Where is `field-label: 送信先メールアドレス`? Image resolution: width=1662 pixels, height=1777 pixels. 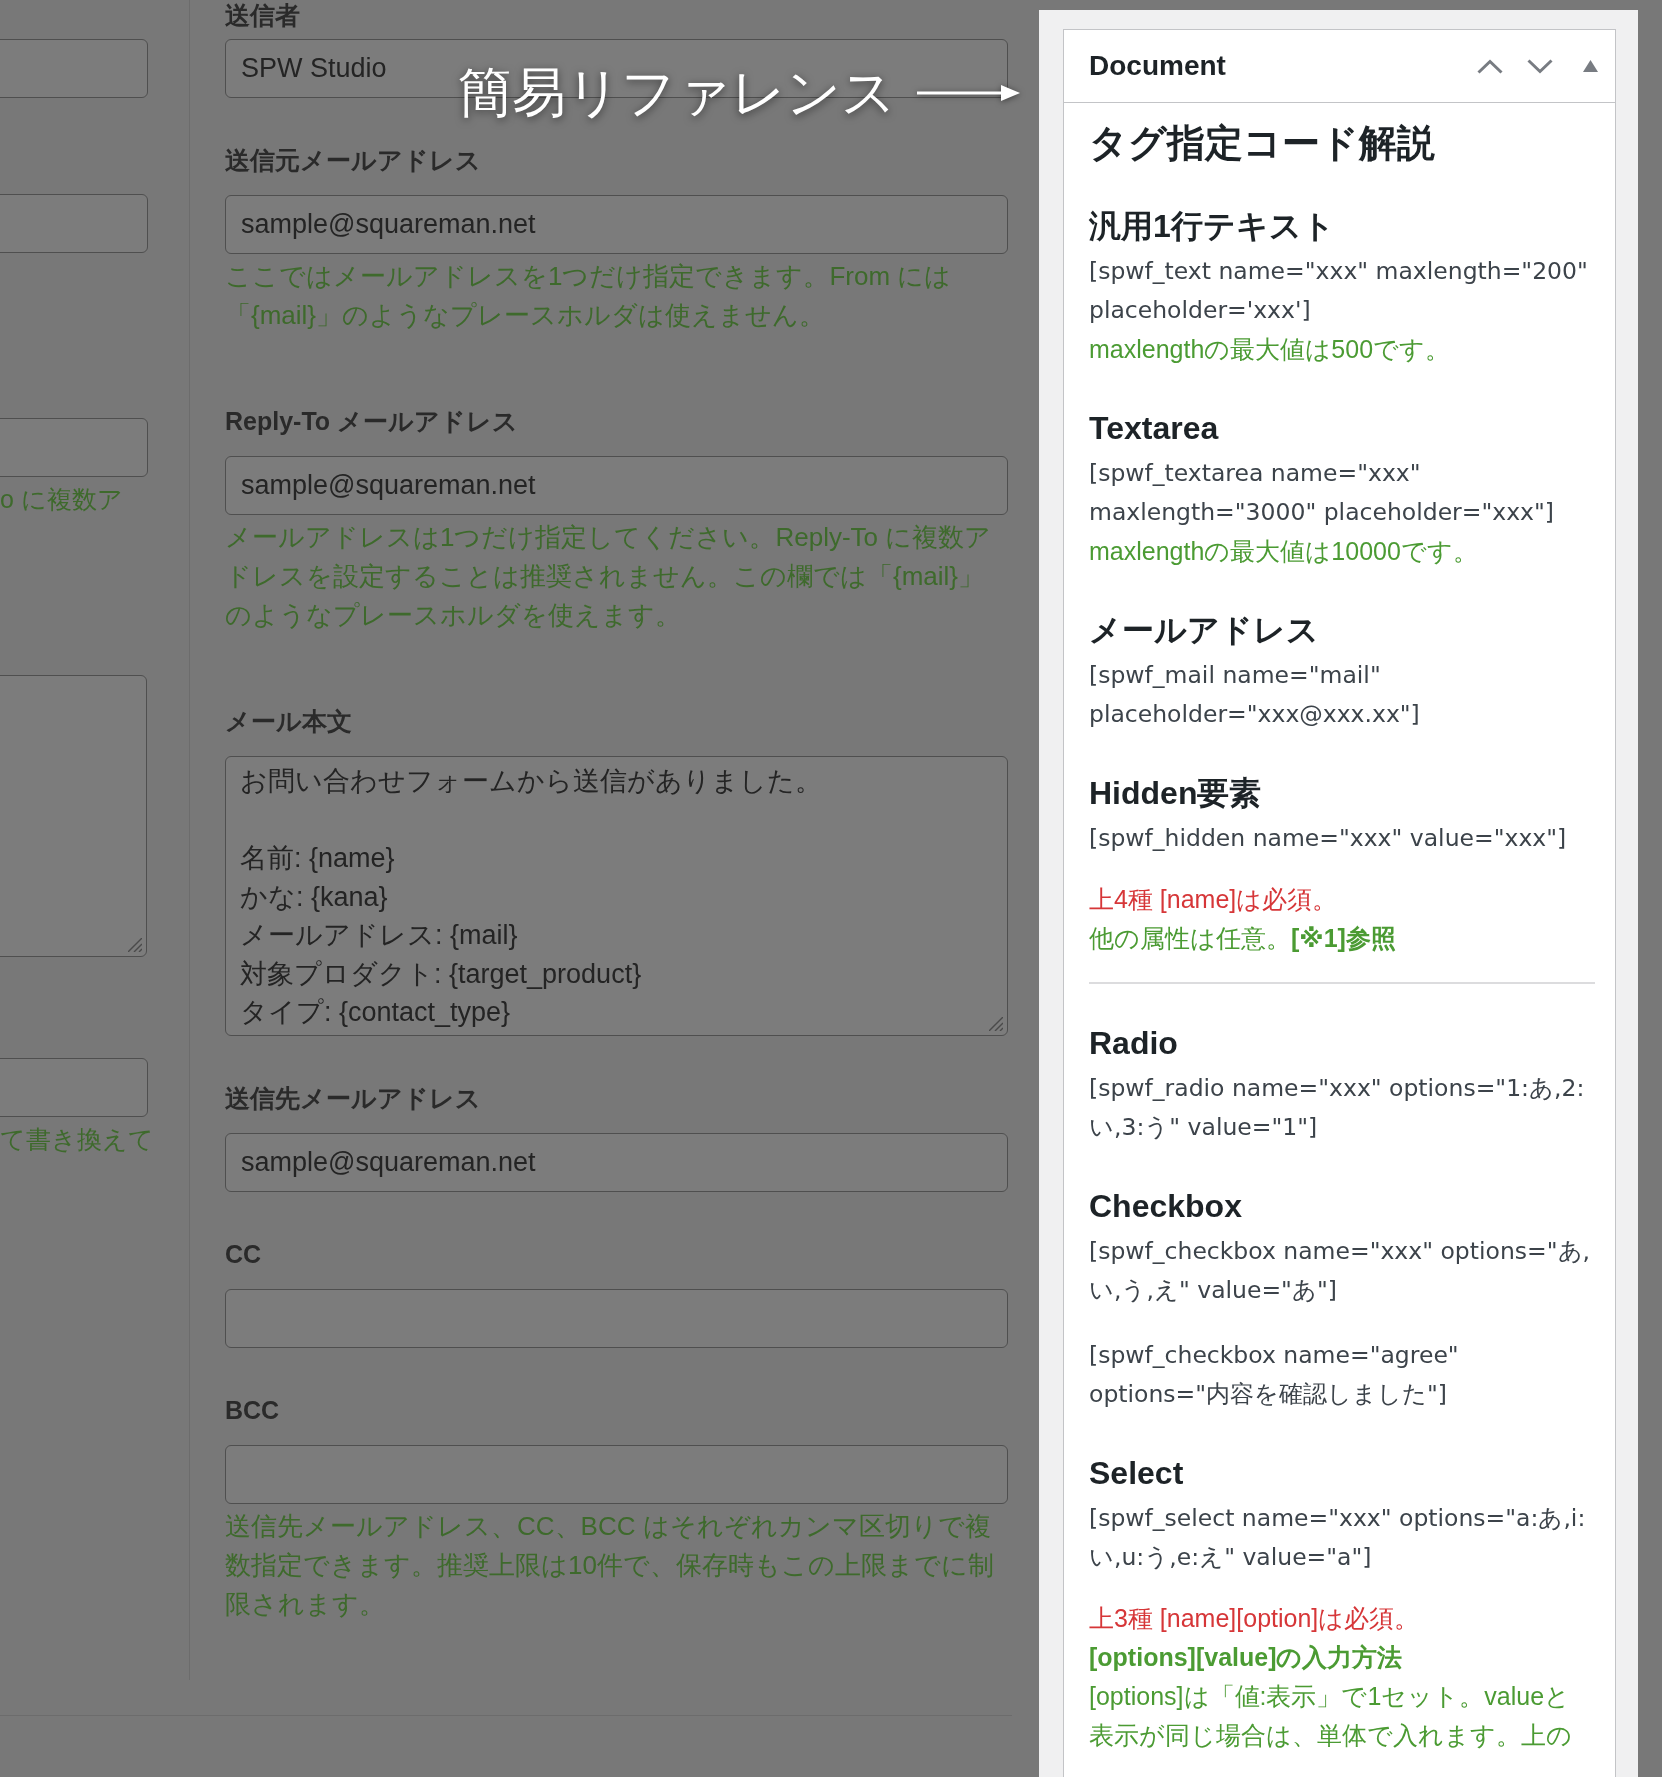
field-label: 送信先メールアドレス is located at coordinates (353, 1098).